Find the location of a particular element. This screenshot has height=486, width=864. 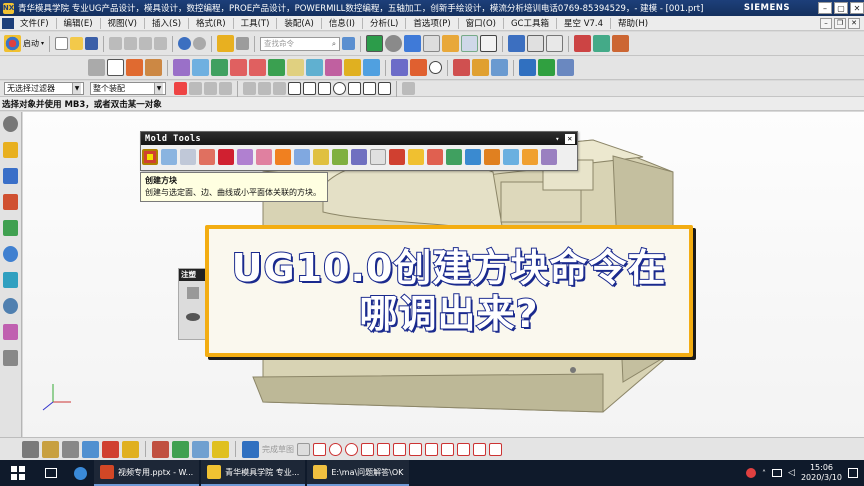

network-icon is located at coordinates (777, 473).